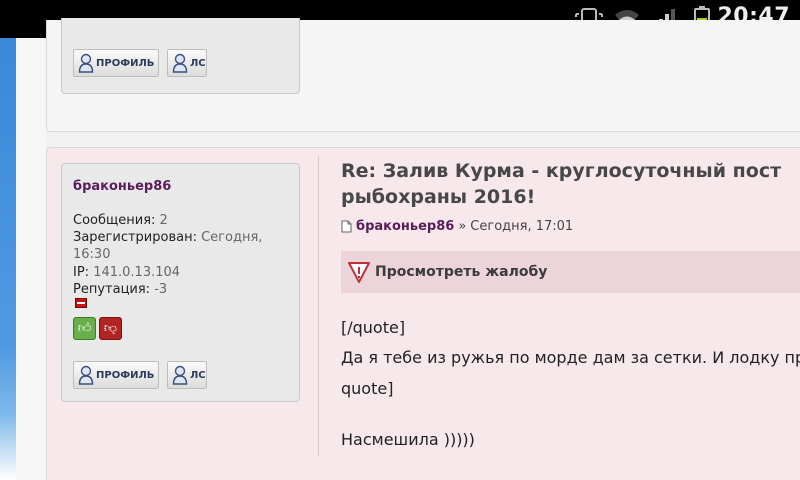 Image resolution: width=800 pixels, height=480 pixels. What do you see at coordinates (232, 237) in the screenshot?
I see `registered-value: Сегодня,` at bounding box center [232, 237].